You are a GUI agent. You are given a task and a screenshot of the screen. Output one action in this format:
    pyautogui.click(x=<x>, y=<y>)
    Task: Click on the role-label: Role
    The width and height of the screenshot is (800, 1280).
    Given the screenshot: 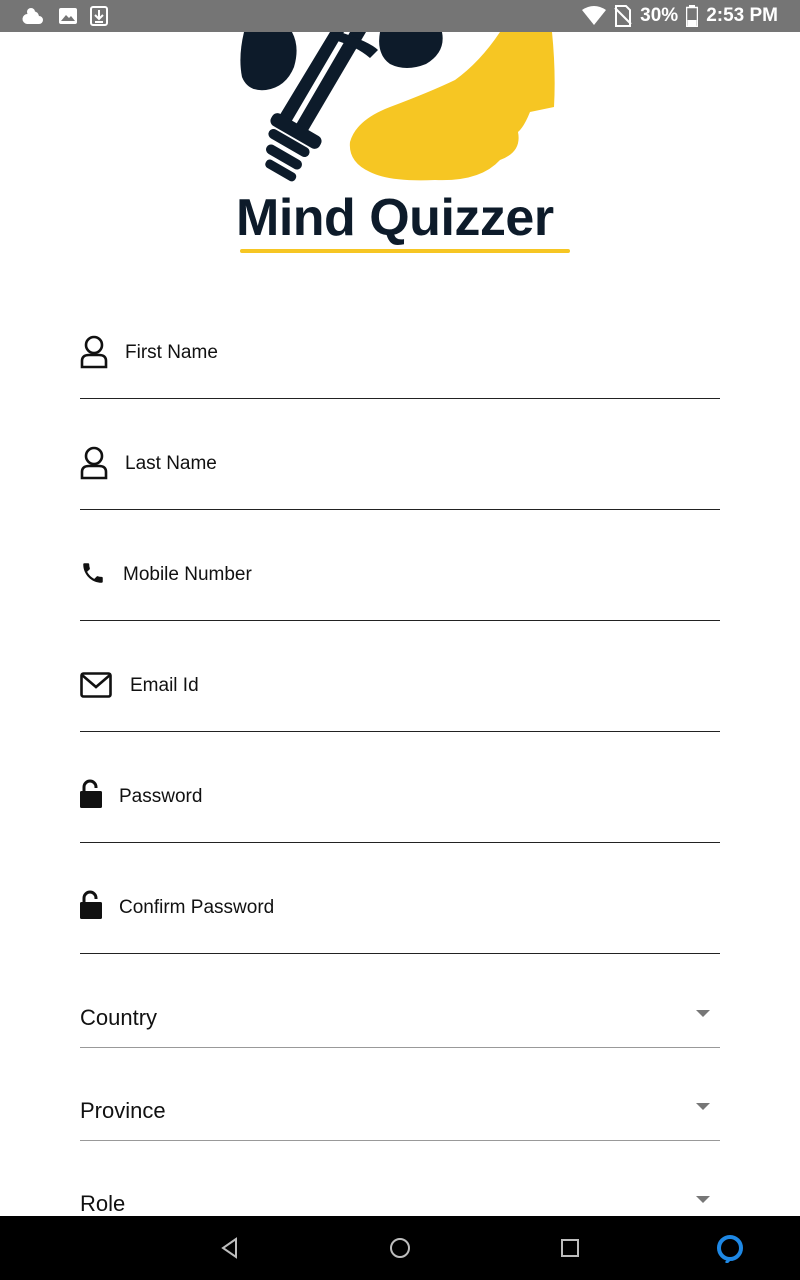 What is the action you would take?
    pyautogui.click(x=103, y=1203)
    